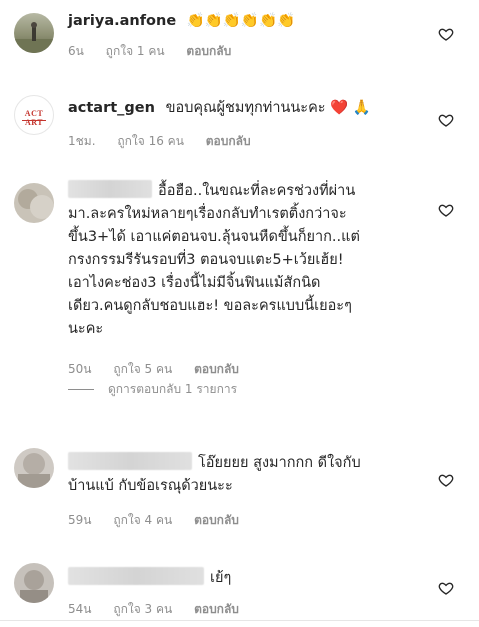 The width and height of the screenshot is (479, 627). Describe the element at coordinates (86, 329) in the screenshot. I see `comment-text: นะคะ` at that location.